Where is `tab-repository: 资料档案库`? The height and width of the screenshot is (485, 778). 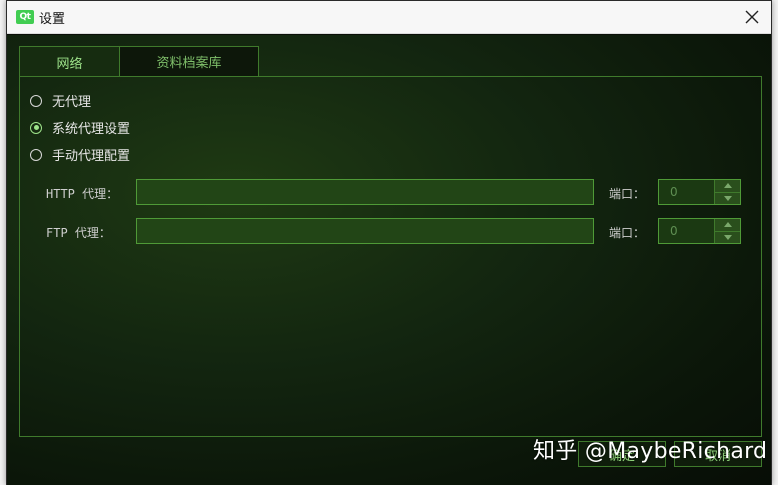
tab-repository: 资料档案库 is located at coordinates (189, 61).